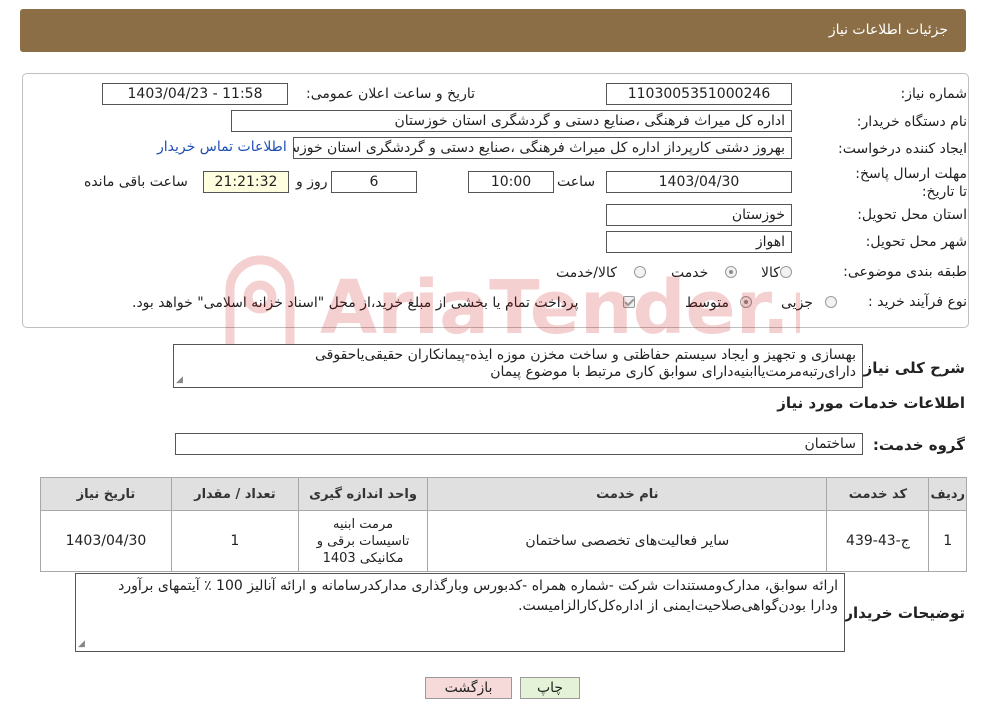  What do you see at coordinates (690, 273) in the screenshot?
I see `category-service-label: خدمت` at bounding box center [690, 273].